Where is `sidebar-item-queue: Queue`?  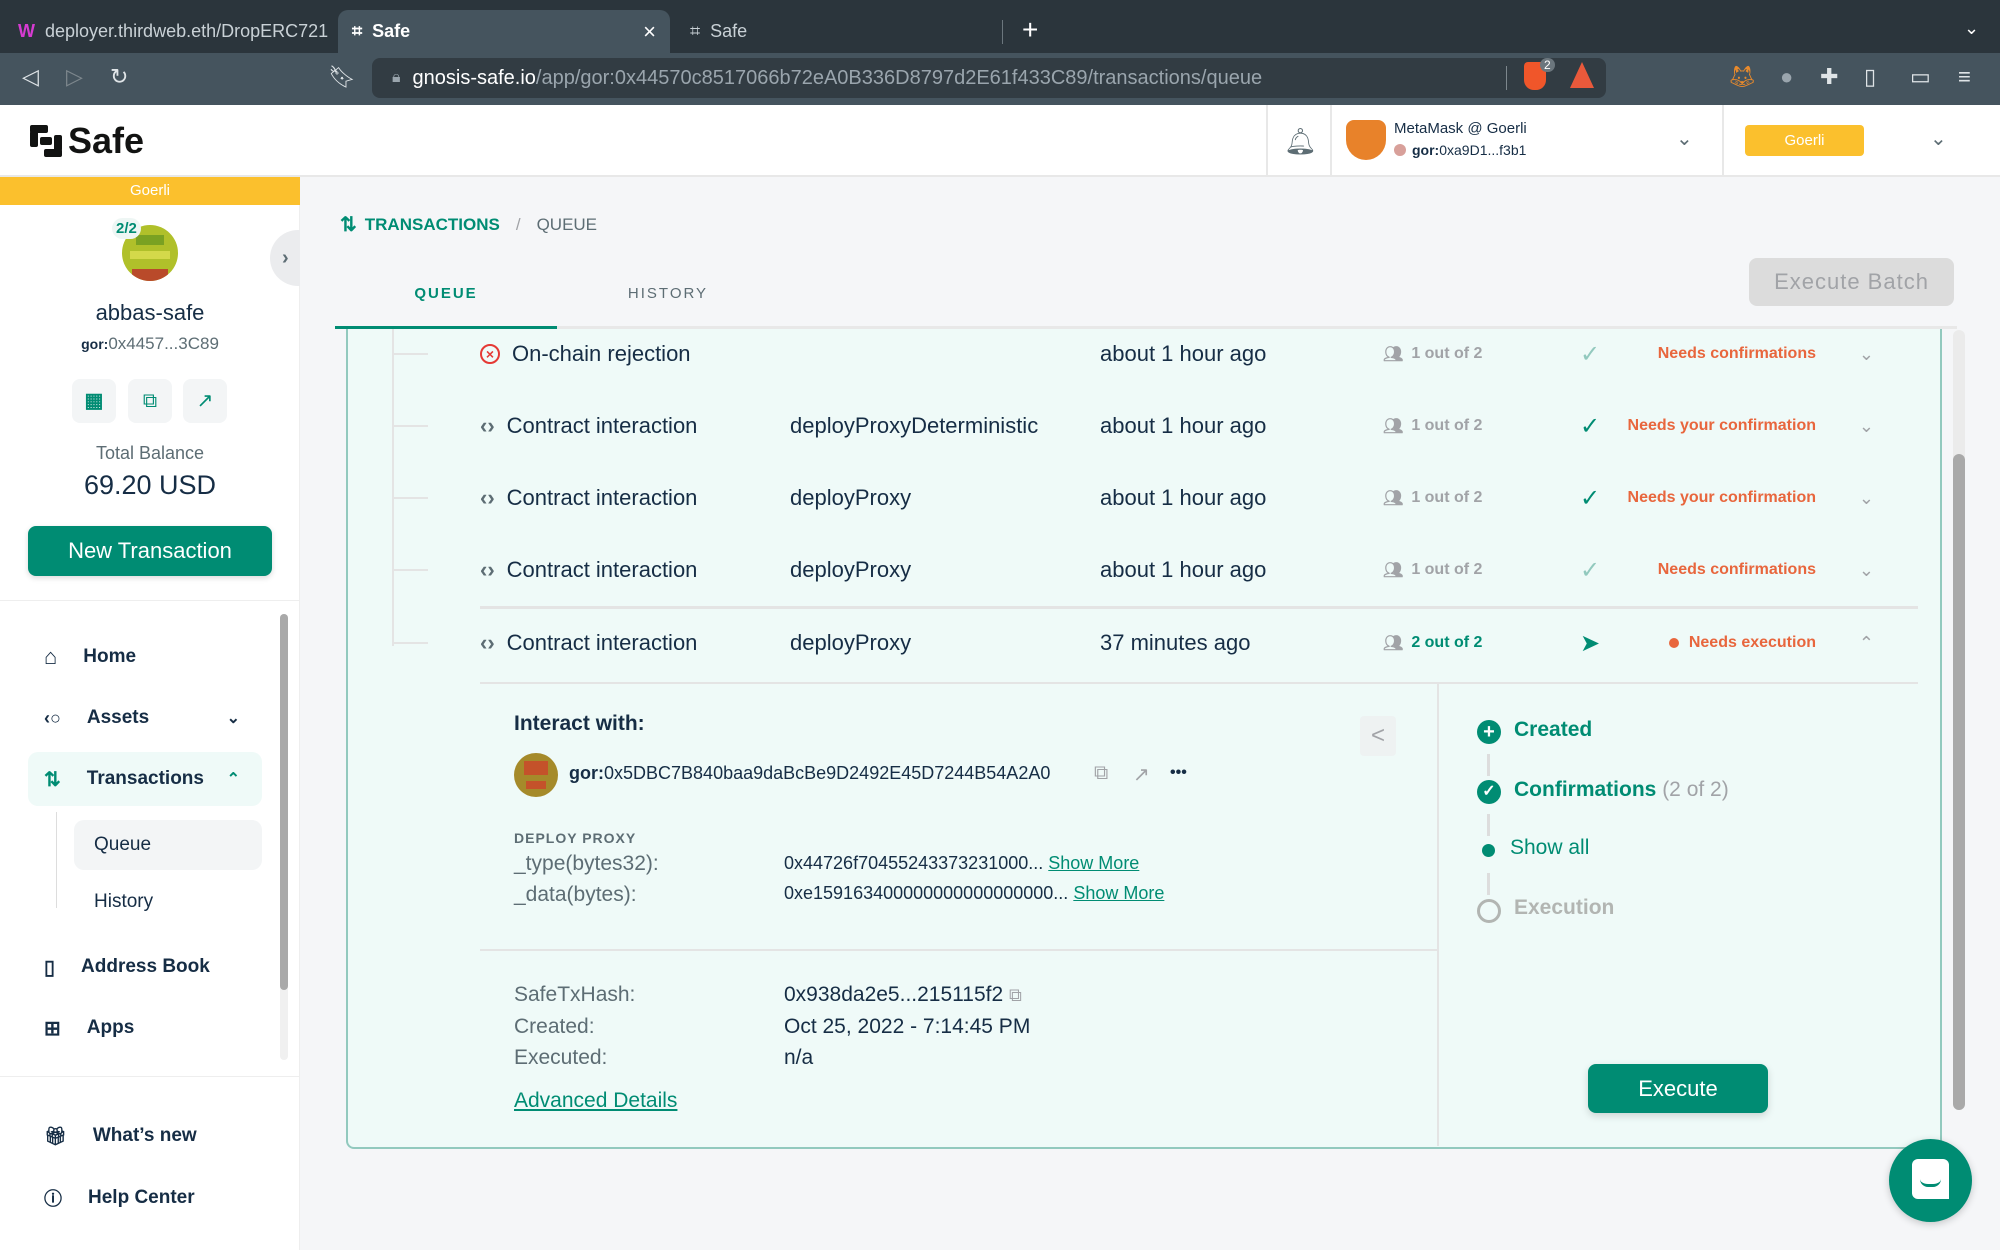 sidebar-item-queue: Queue is located at coordinates (168, 845).